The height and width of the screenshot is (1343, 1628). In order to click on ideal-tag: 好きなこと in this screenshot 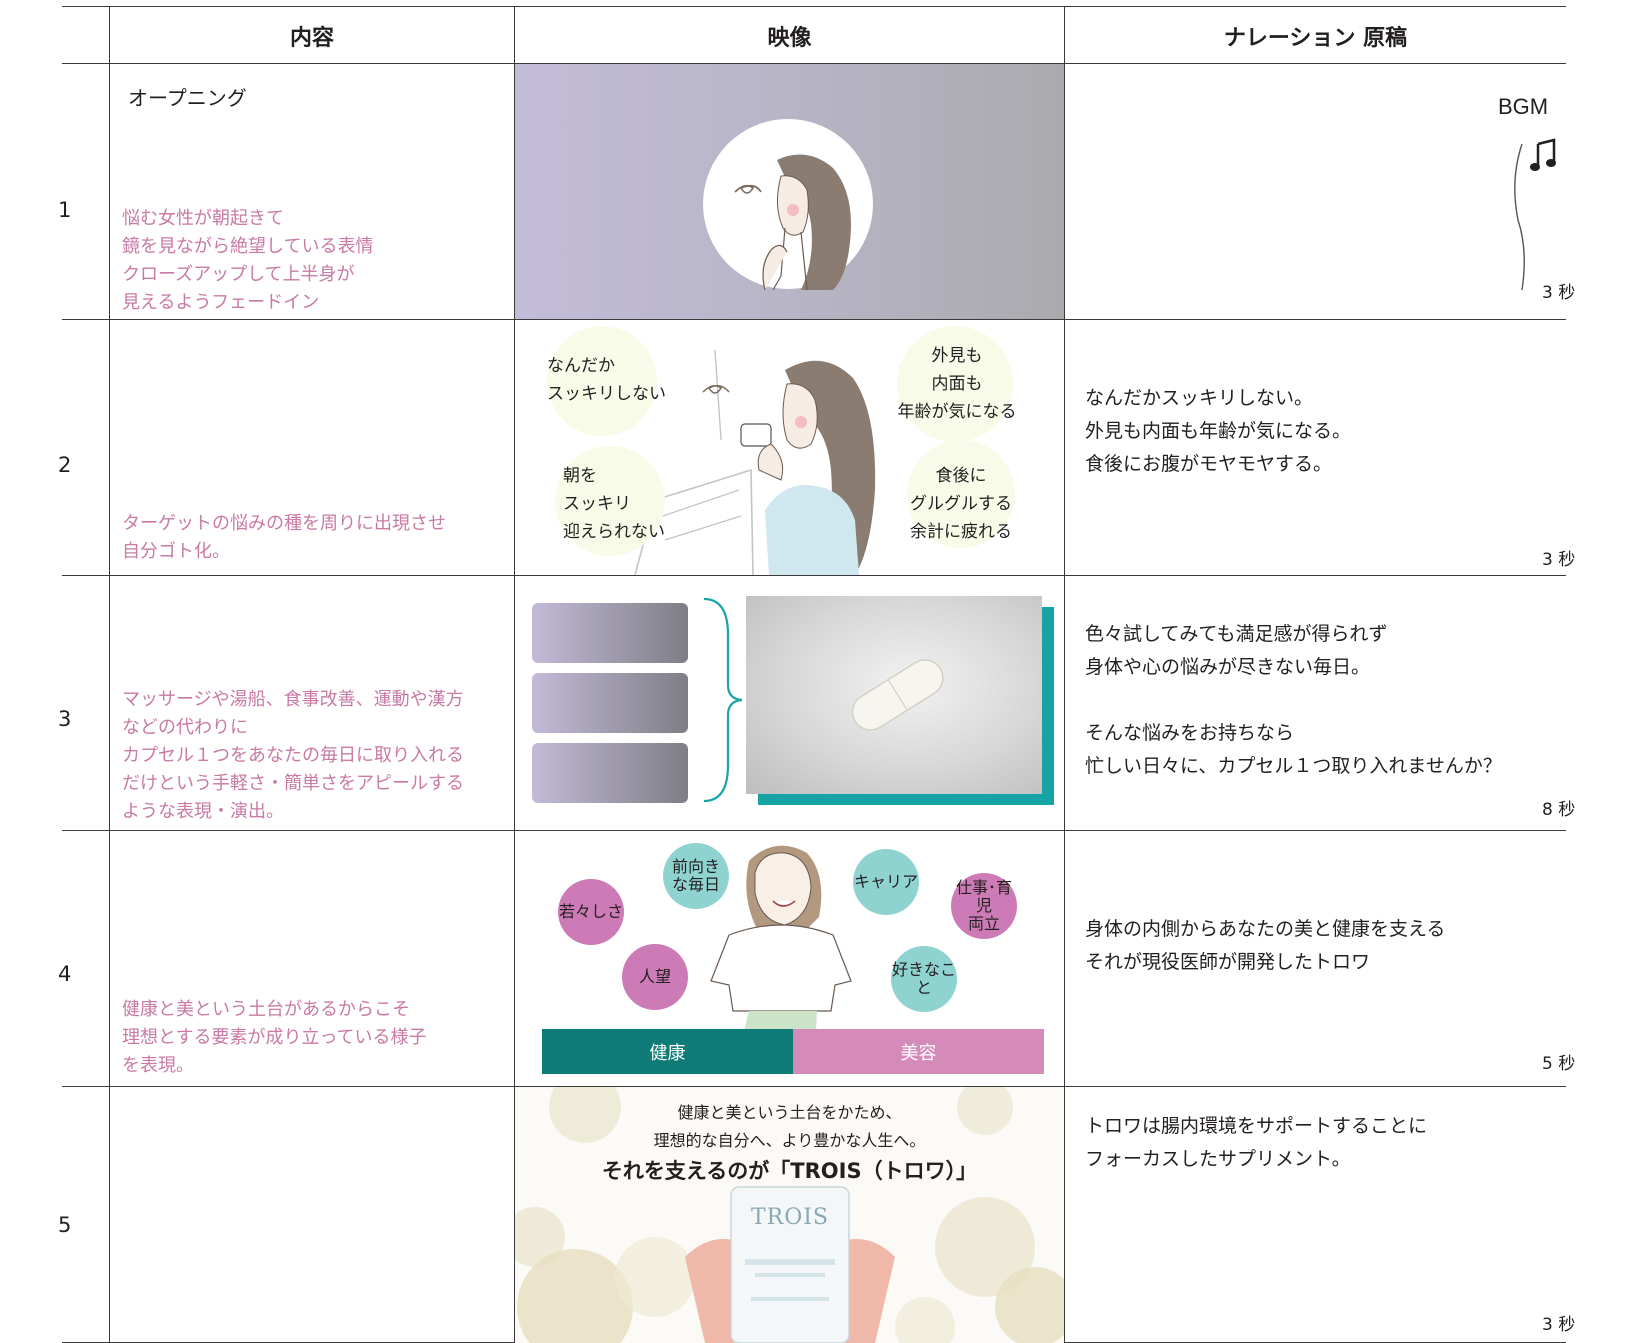, I will do `click(924, 979)`.